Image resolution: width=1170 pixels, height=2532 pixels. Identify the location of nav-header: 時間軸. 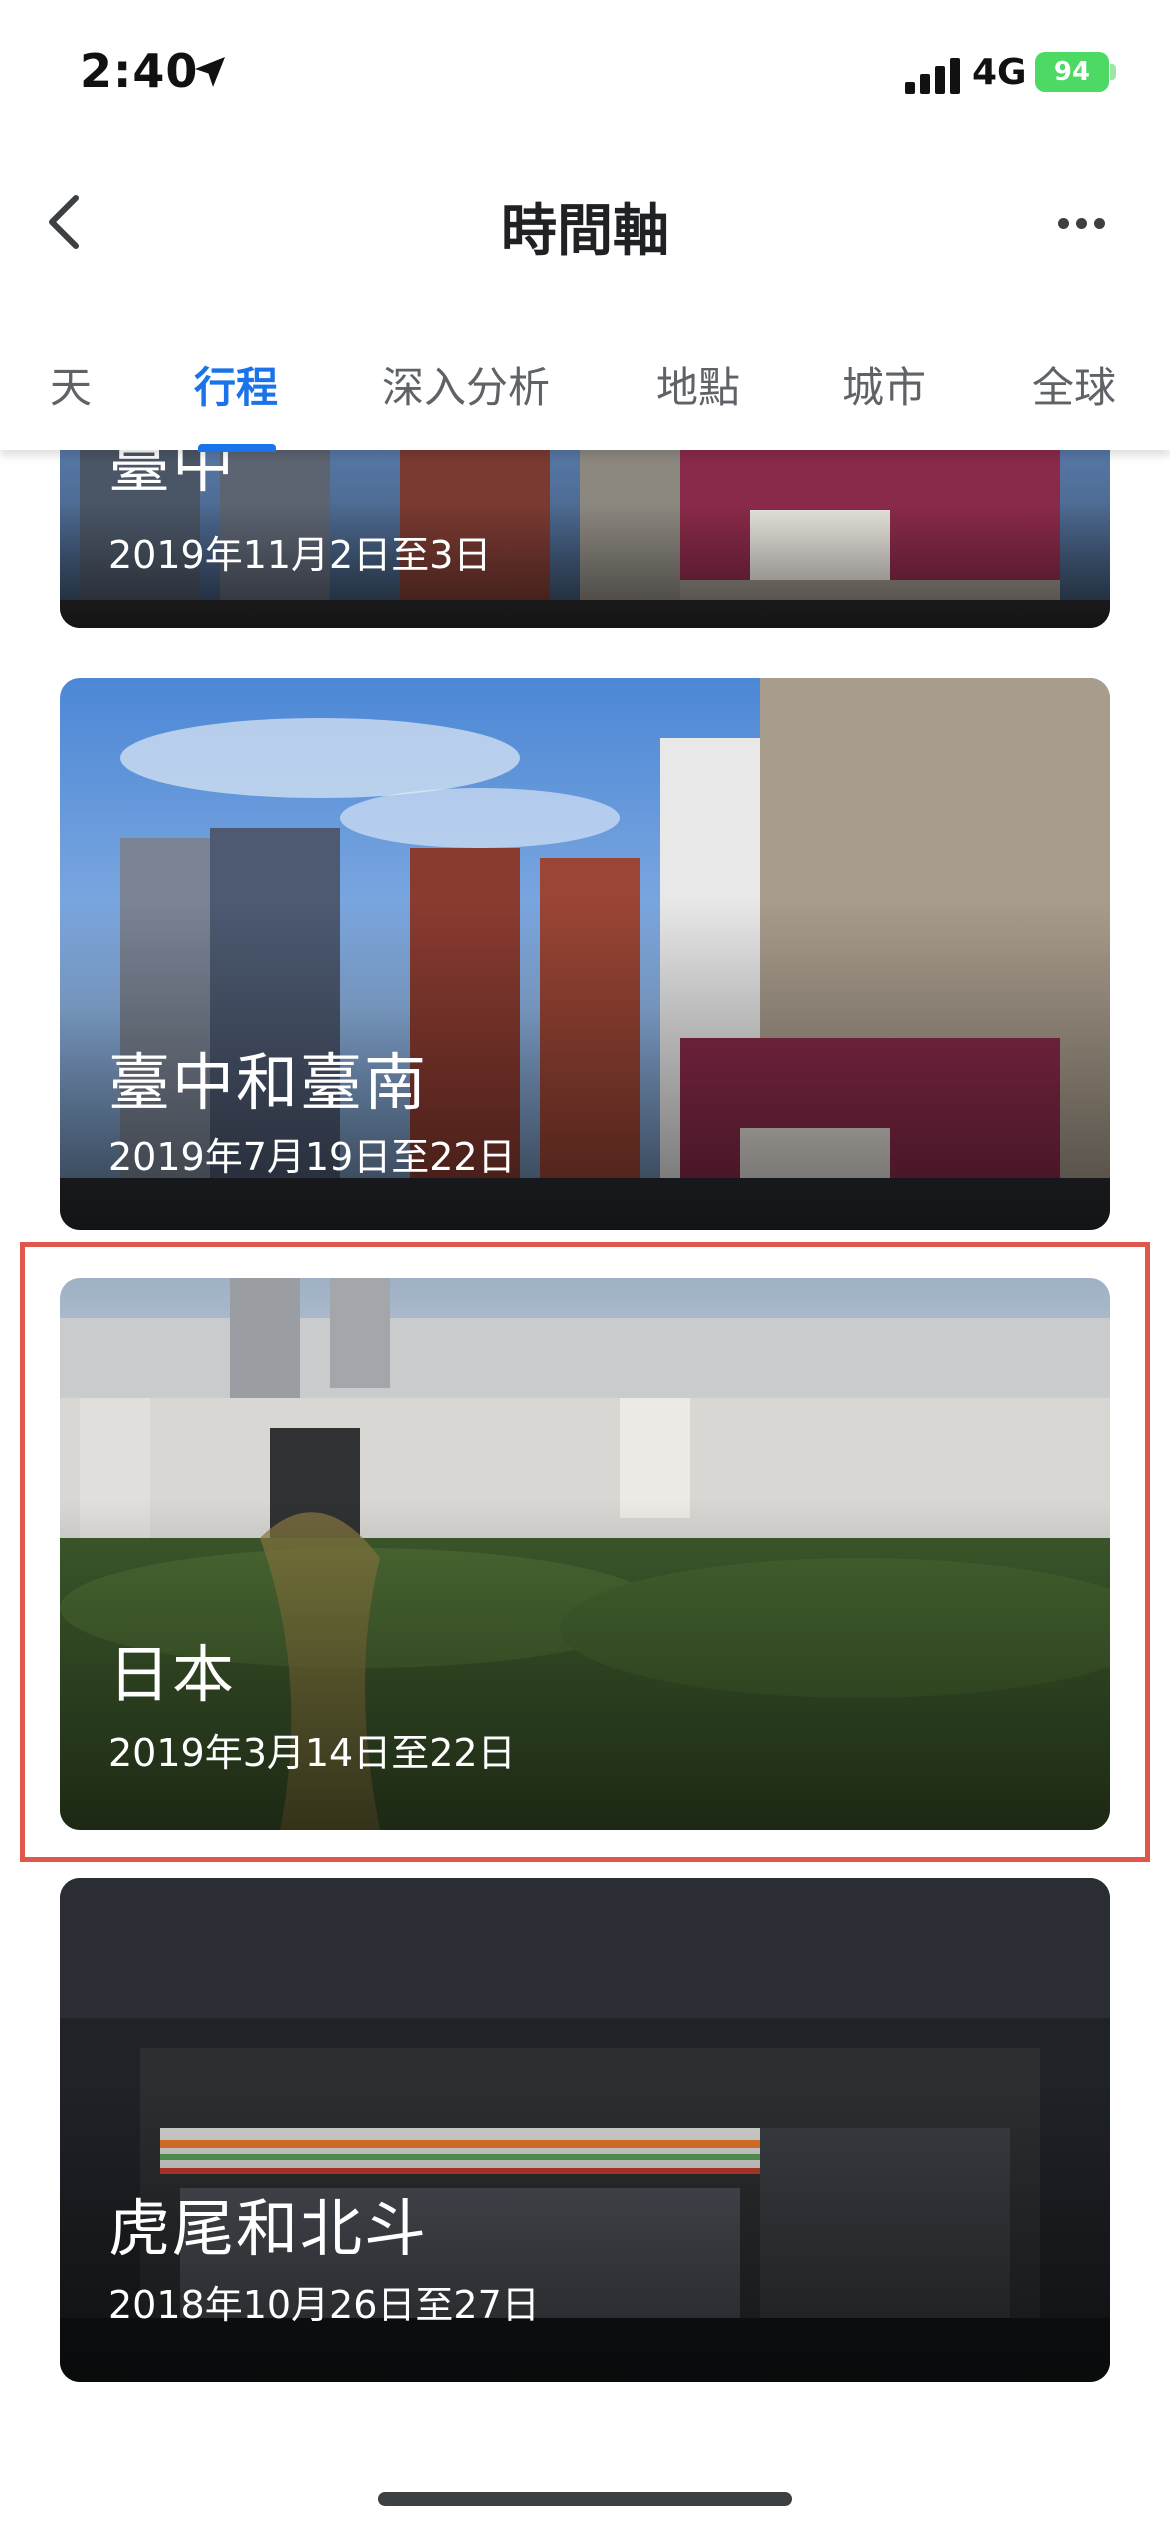
(585, 225).